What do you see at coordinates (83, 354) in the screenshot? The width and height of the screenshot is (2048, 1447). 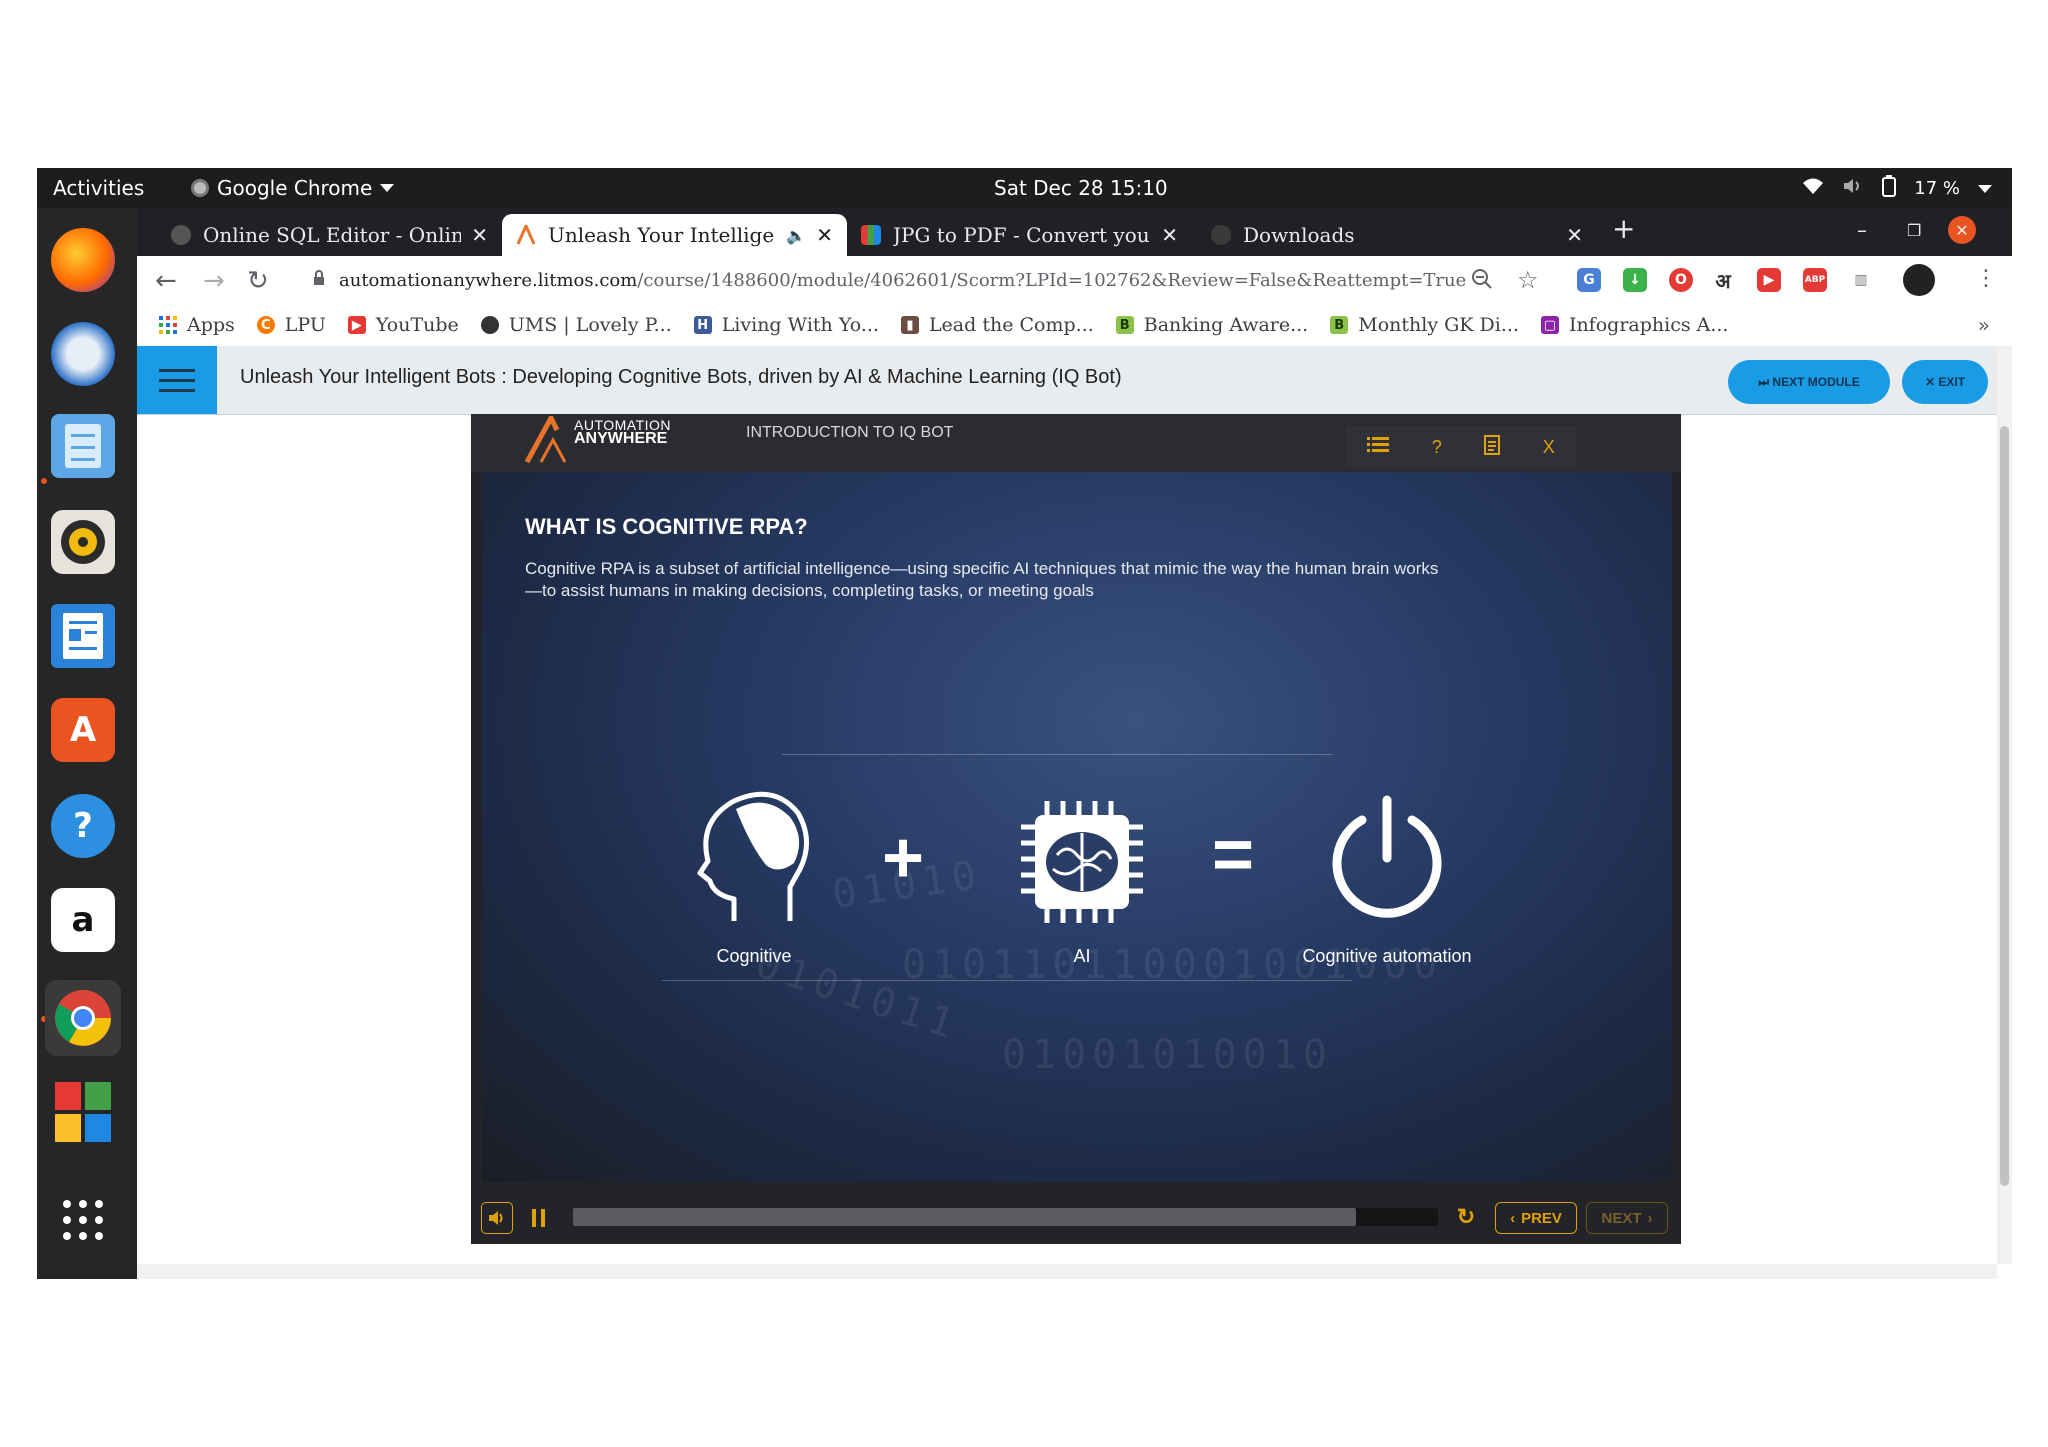 I see `thunderbird-icon` at bounding box center [83, 354].